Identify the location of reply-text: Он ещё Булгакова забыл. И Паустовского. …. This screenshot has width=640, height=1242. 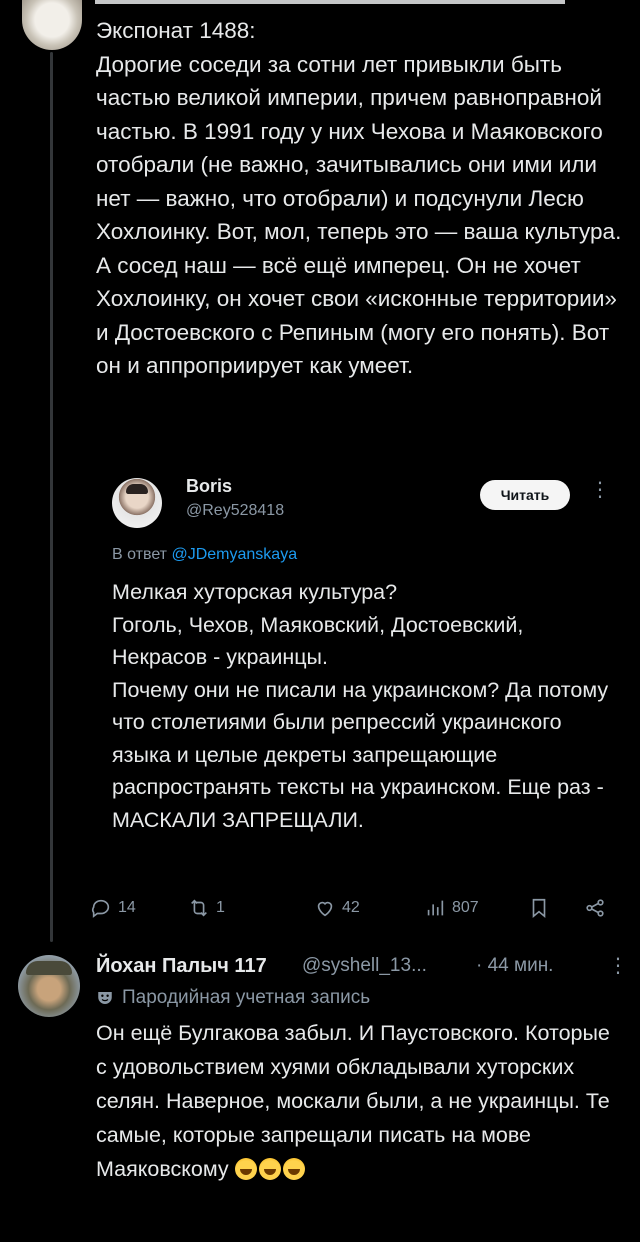
(356, 1101).